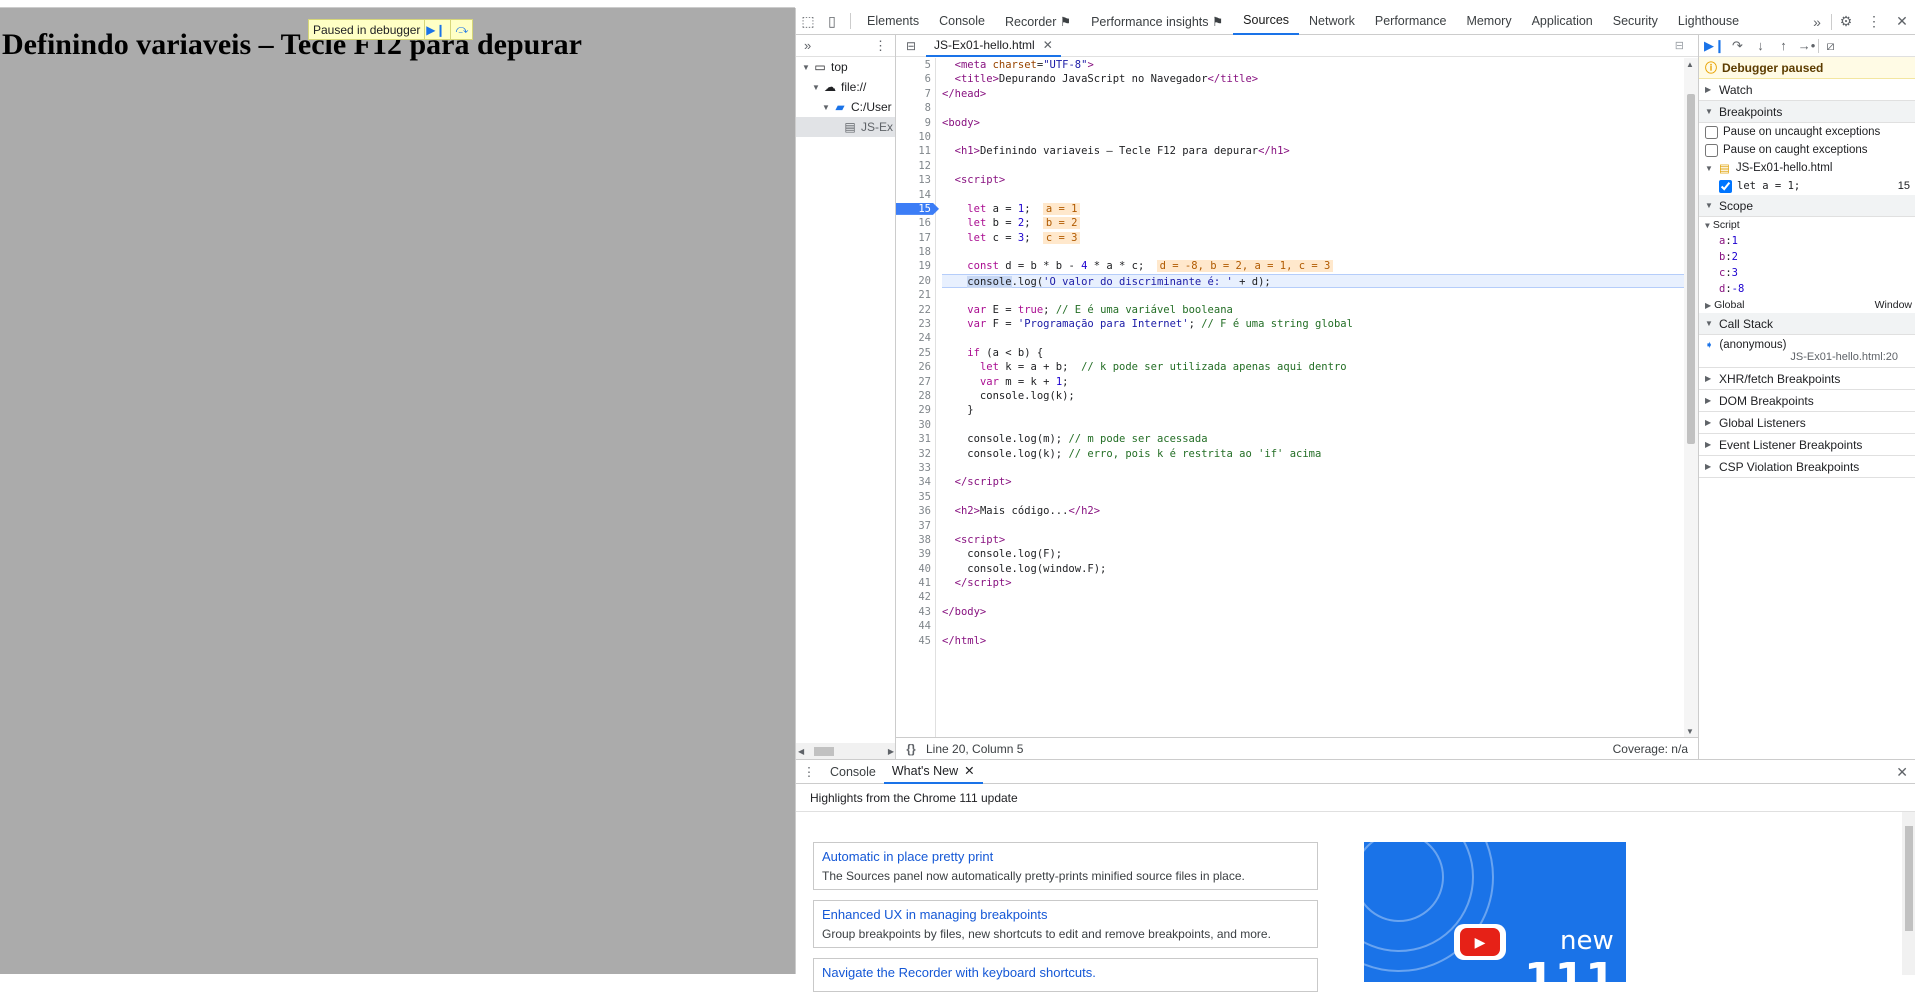 The width and height of the screenshot is (1915, 992). What do you see at coordinates (1830, 46) in the screenshot?
I see `deactivate-breakpoints-icon: ⧄` at bounding box center [1830, 46].